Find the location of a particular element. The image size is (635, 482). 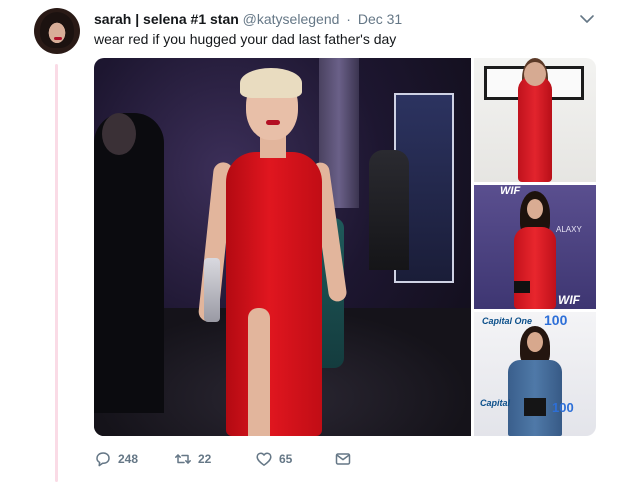

photo-top-right is located at coordinates (535, 120).